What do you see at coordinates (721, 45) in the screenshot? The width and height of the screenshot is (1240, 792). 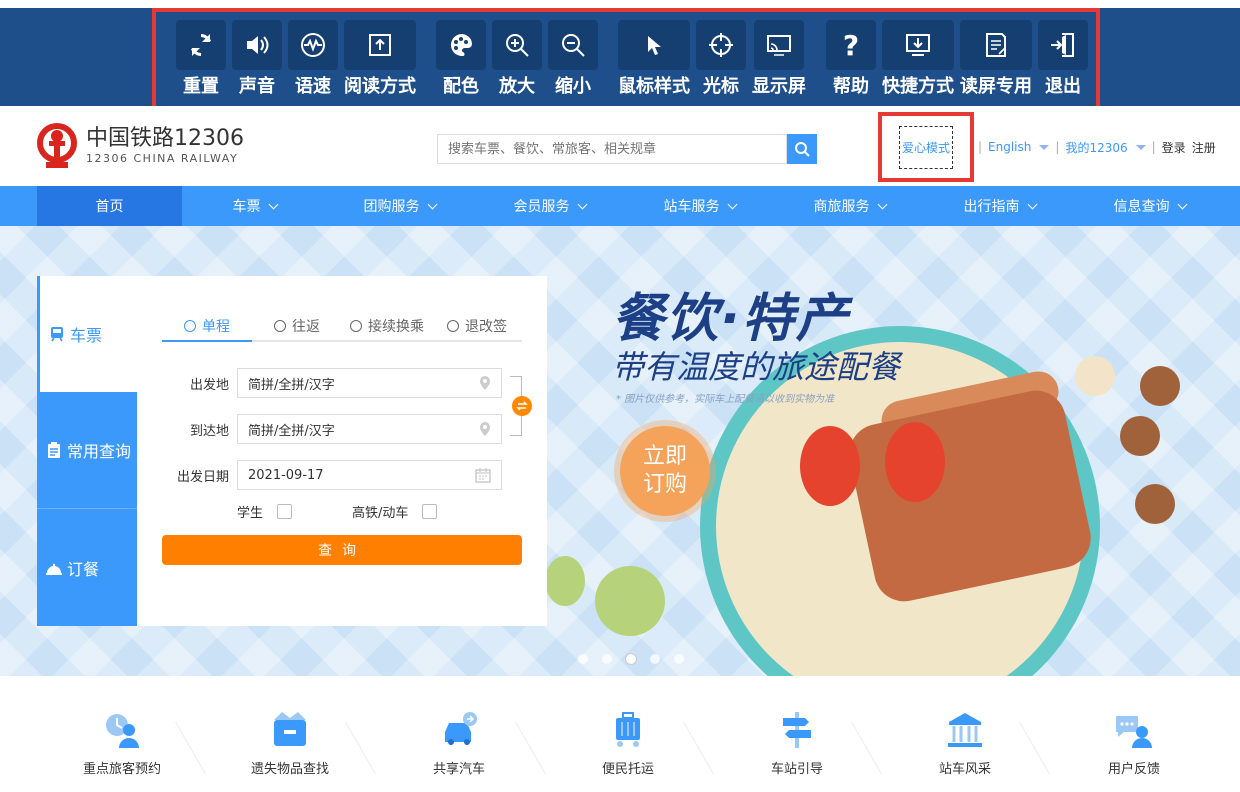 I see `crosshair-icon` at bounding box center [721, 45].